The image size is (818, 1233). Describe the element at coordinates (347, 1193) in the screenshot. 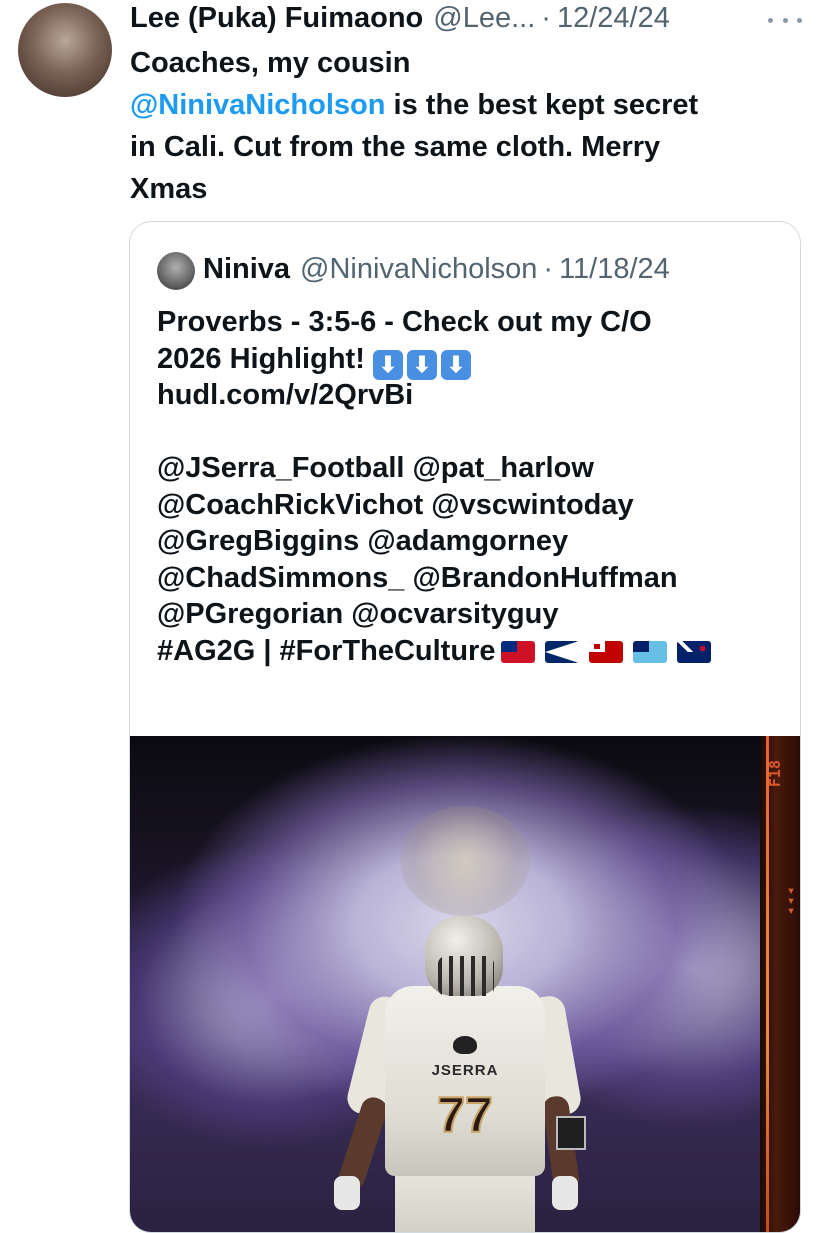

I see `left-glove` at that location.